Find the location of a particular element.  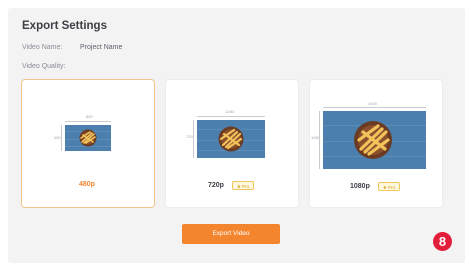

height-dimension-label: 480 is located at coordinates (57, 137).